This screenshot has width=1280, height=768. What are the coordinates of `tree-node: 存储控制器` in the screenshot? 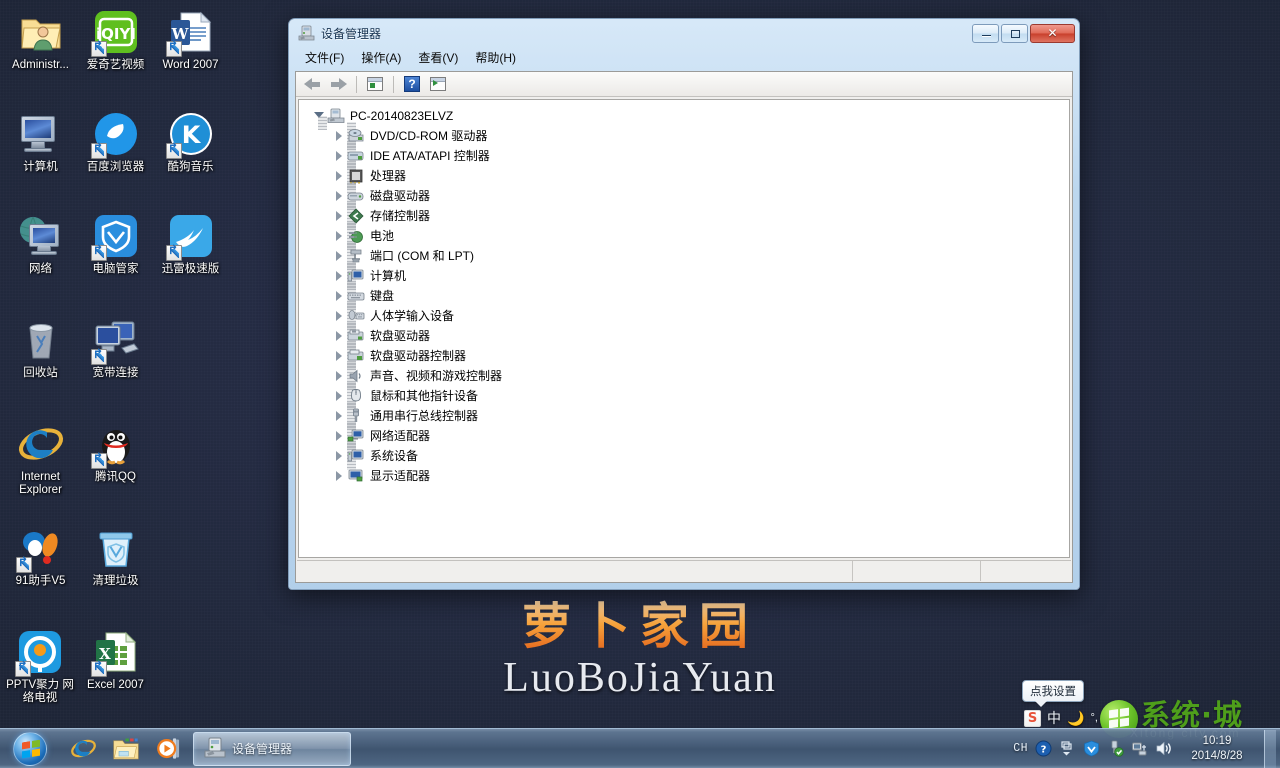 It's located at (688, 216).